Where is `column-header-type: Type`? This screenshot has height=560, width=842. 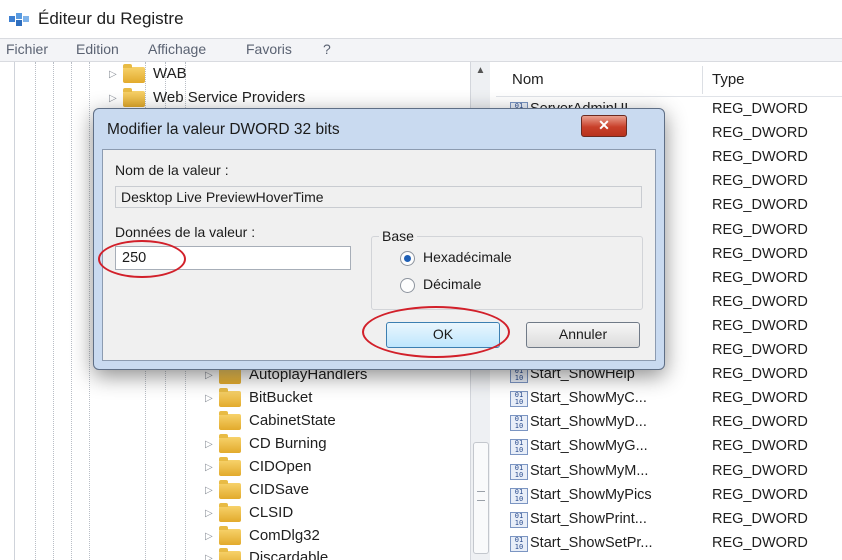
column-header-type: Type is located at coordinates (728, 79).